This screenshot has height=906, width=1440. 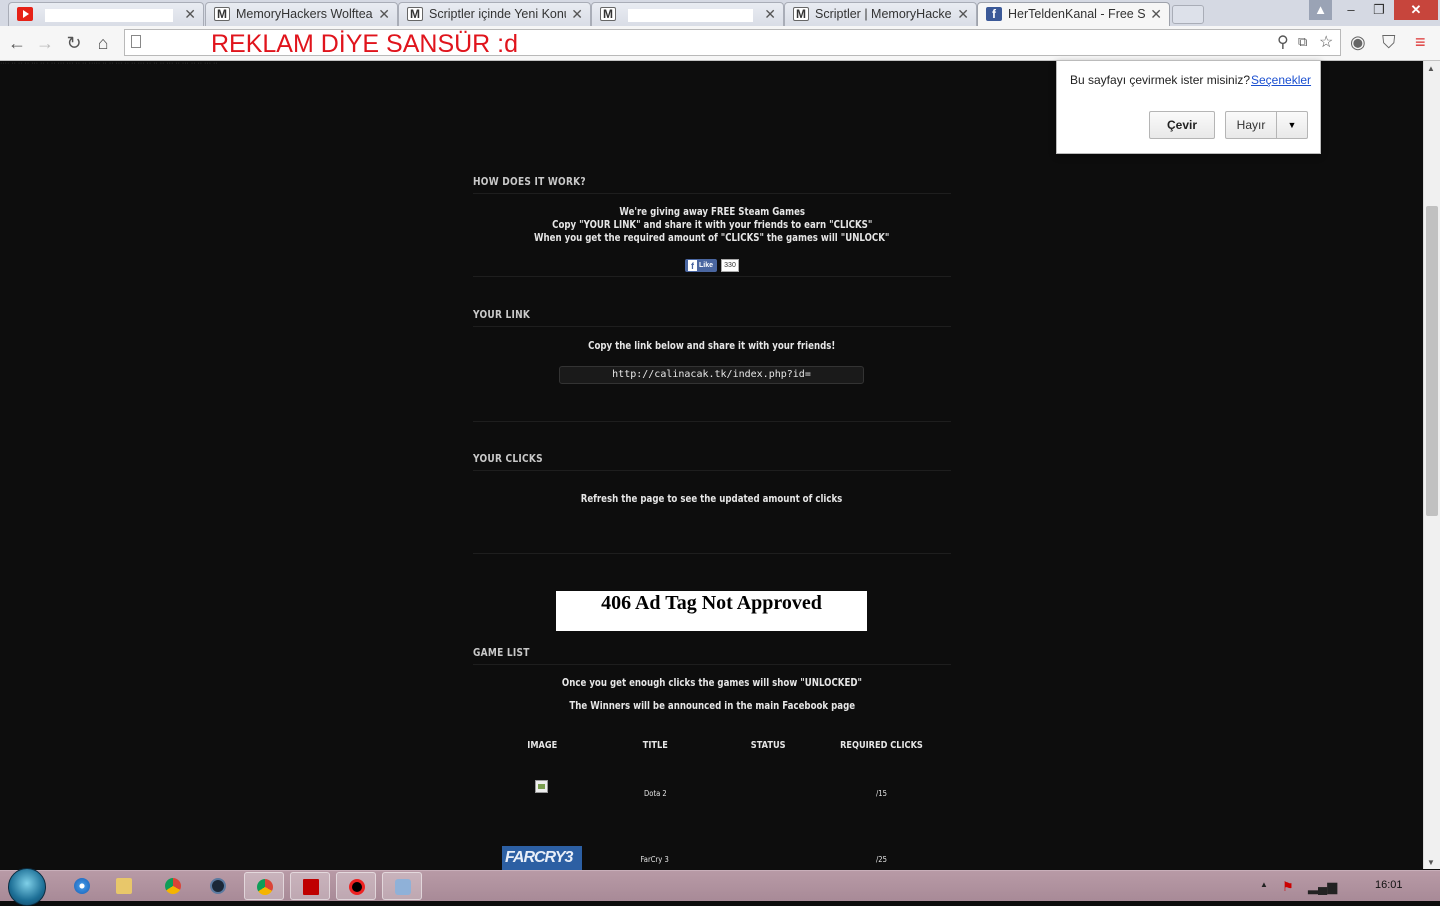 I want to click on no-translate-button: Hayır, so click(x=1251, y=125).